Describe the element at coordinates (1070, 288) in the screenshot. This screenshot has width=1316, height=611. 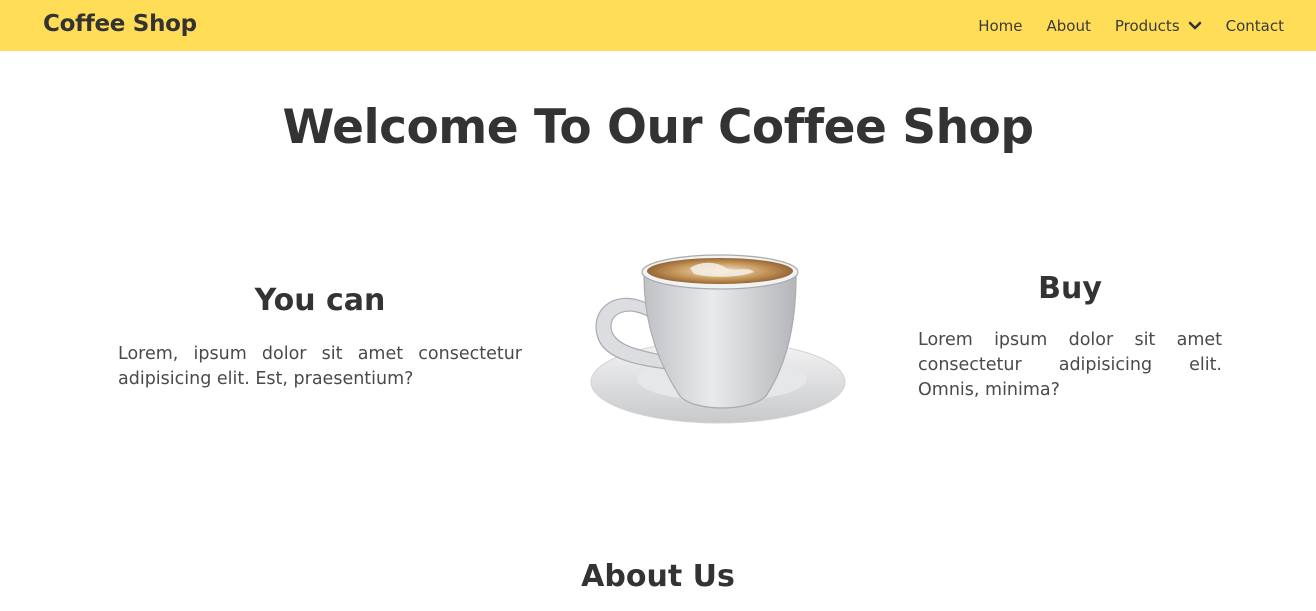
I see `feature-right-title: Buy` at that location.